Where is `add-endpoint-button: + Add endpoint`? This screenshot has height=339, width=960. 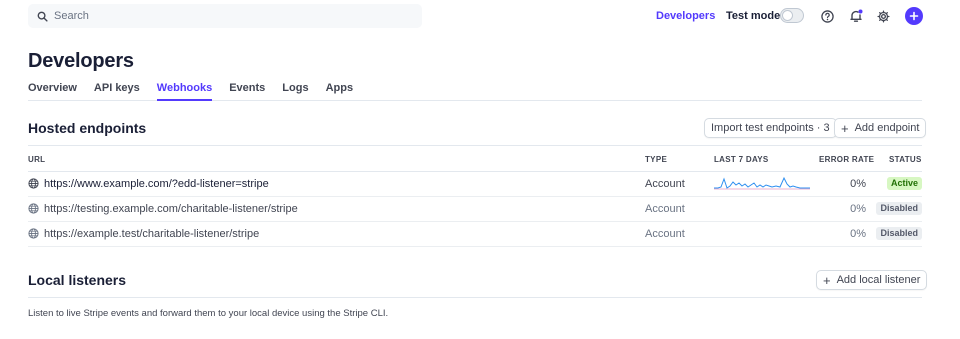 add-endpoint-button: + Add endpoint is located at coordinates (880, 128).